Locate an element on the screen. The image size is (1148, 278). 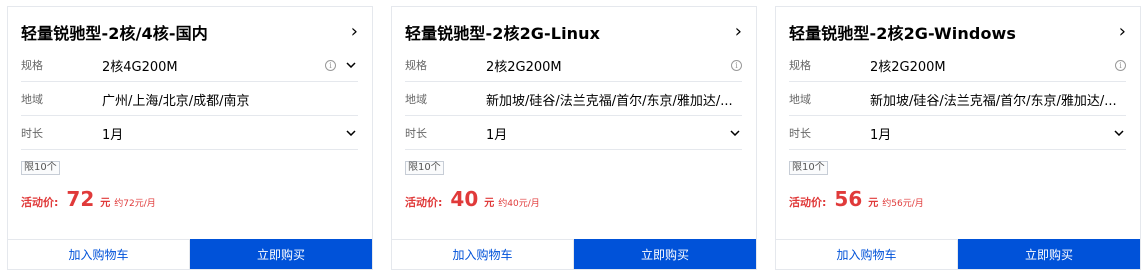
card-header: 轻量锐驰型-2核/4核-国内 › is located at coordinates (189, 32).